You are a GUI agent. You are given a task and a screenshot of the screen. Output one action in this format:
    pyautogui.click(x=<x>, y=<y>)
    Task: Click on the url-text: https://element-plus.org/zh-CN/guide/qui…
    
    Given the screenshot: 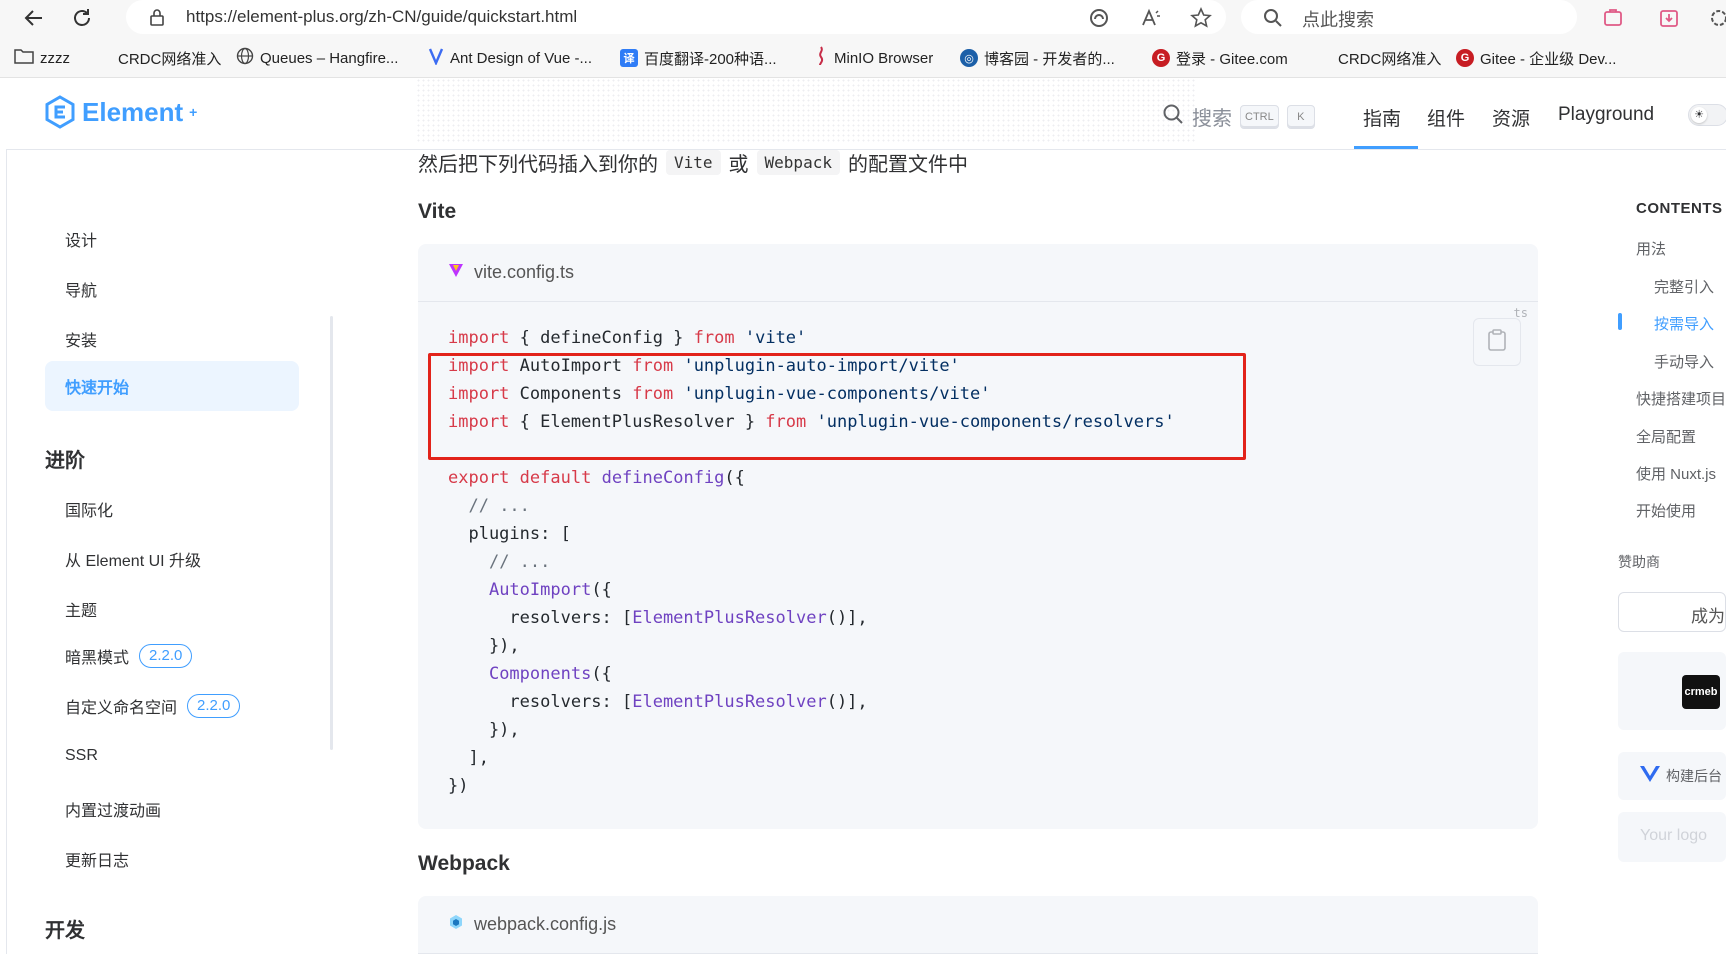 What is the action you would take?
    pyautogui.click(x=381, y=17)
    